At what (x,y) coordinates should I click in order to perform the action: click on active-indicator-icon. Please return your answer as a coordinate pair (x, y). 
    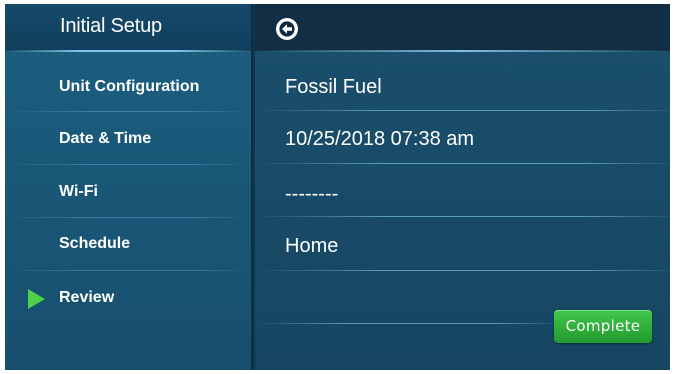
    Looking at the image, I should click on (36, 299).